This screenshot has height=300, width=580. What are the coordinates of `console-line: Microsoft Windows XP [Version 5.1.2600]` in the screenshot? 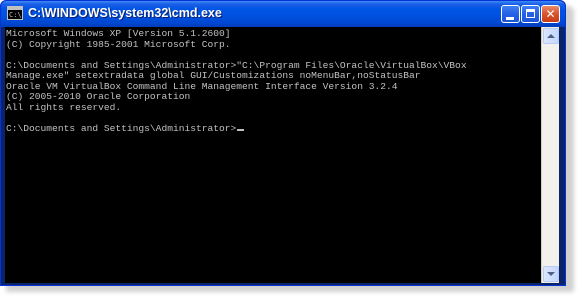 It's located at (118, 33).